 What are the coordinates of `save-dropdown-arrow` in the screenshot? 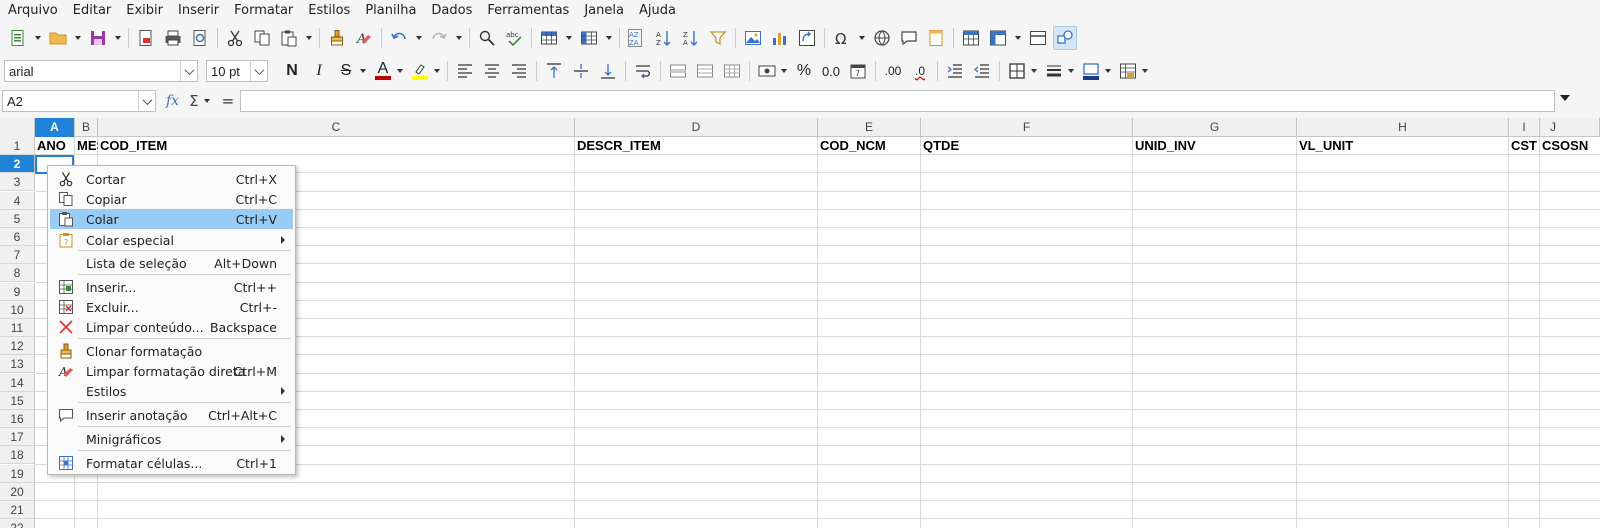 It's located at (117, 38).